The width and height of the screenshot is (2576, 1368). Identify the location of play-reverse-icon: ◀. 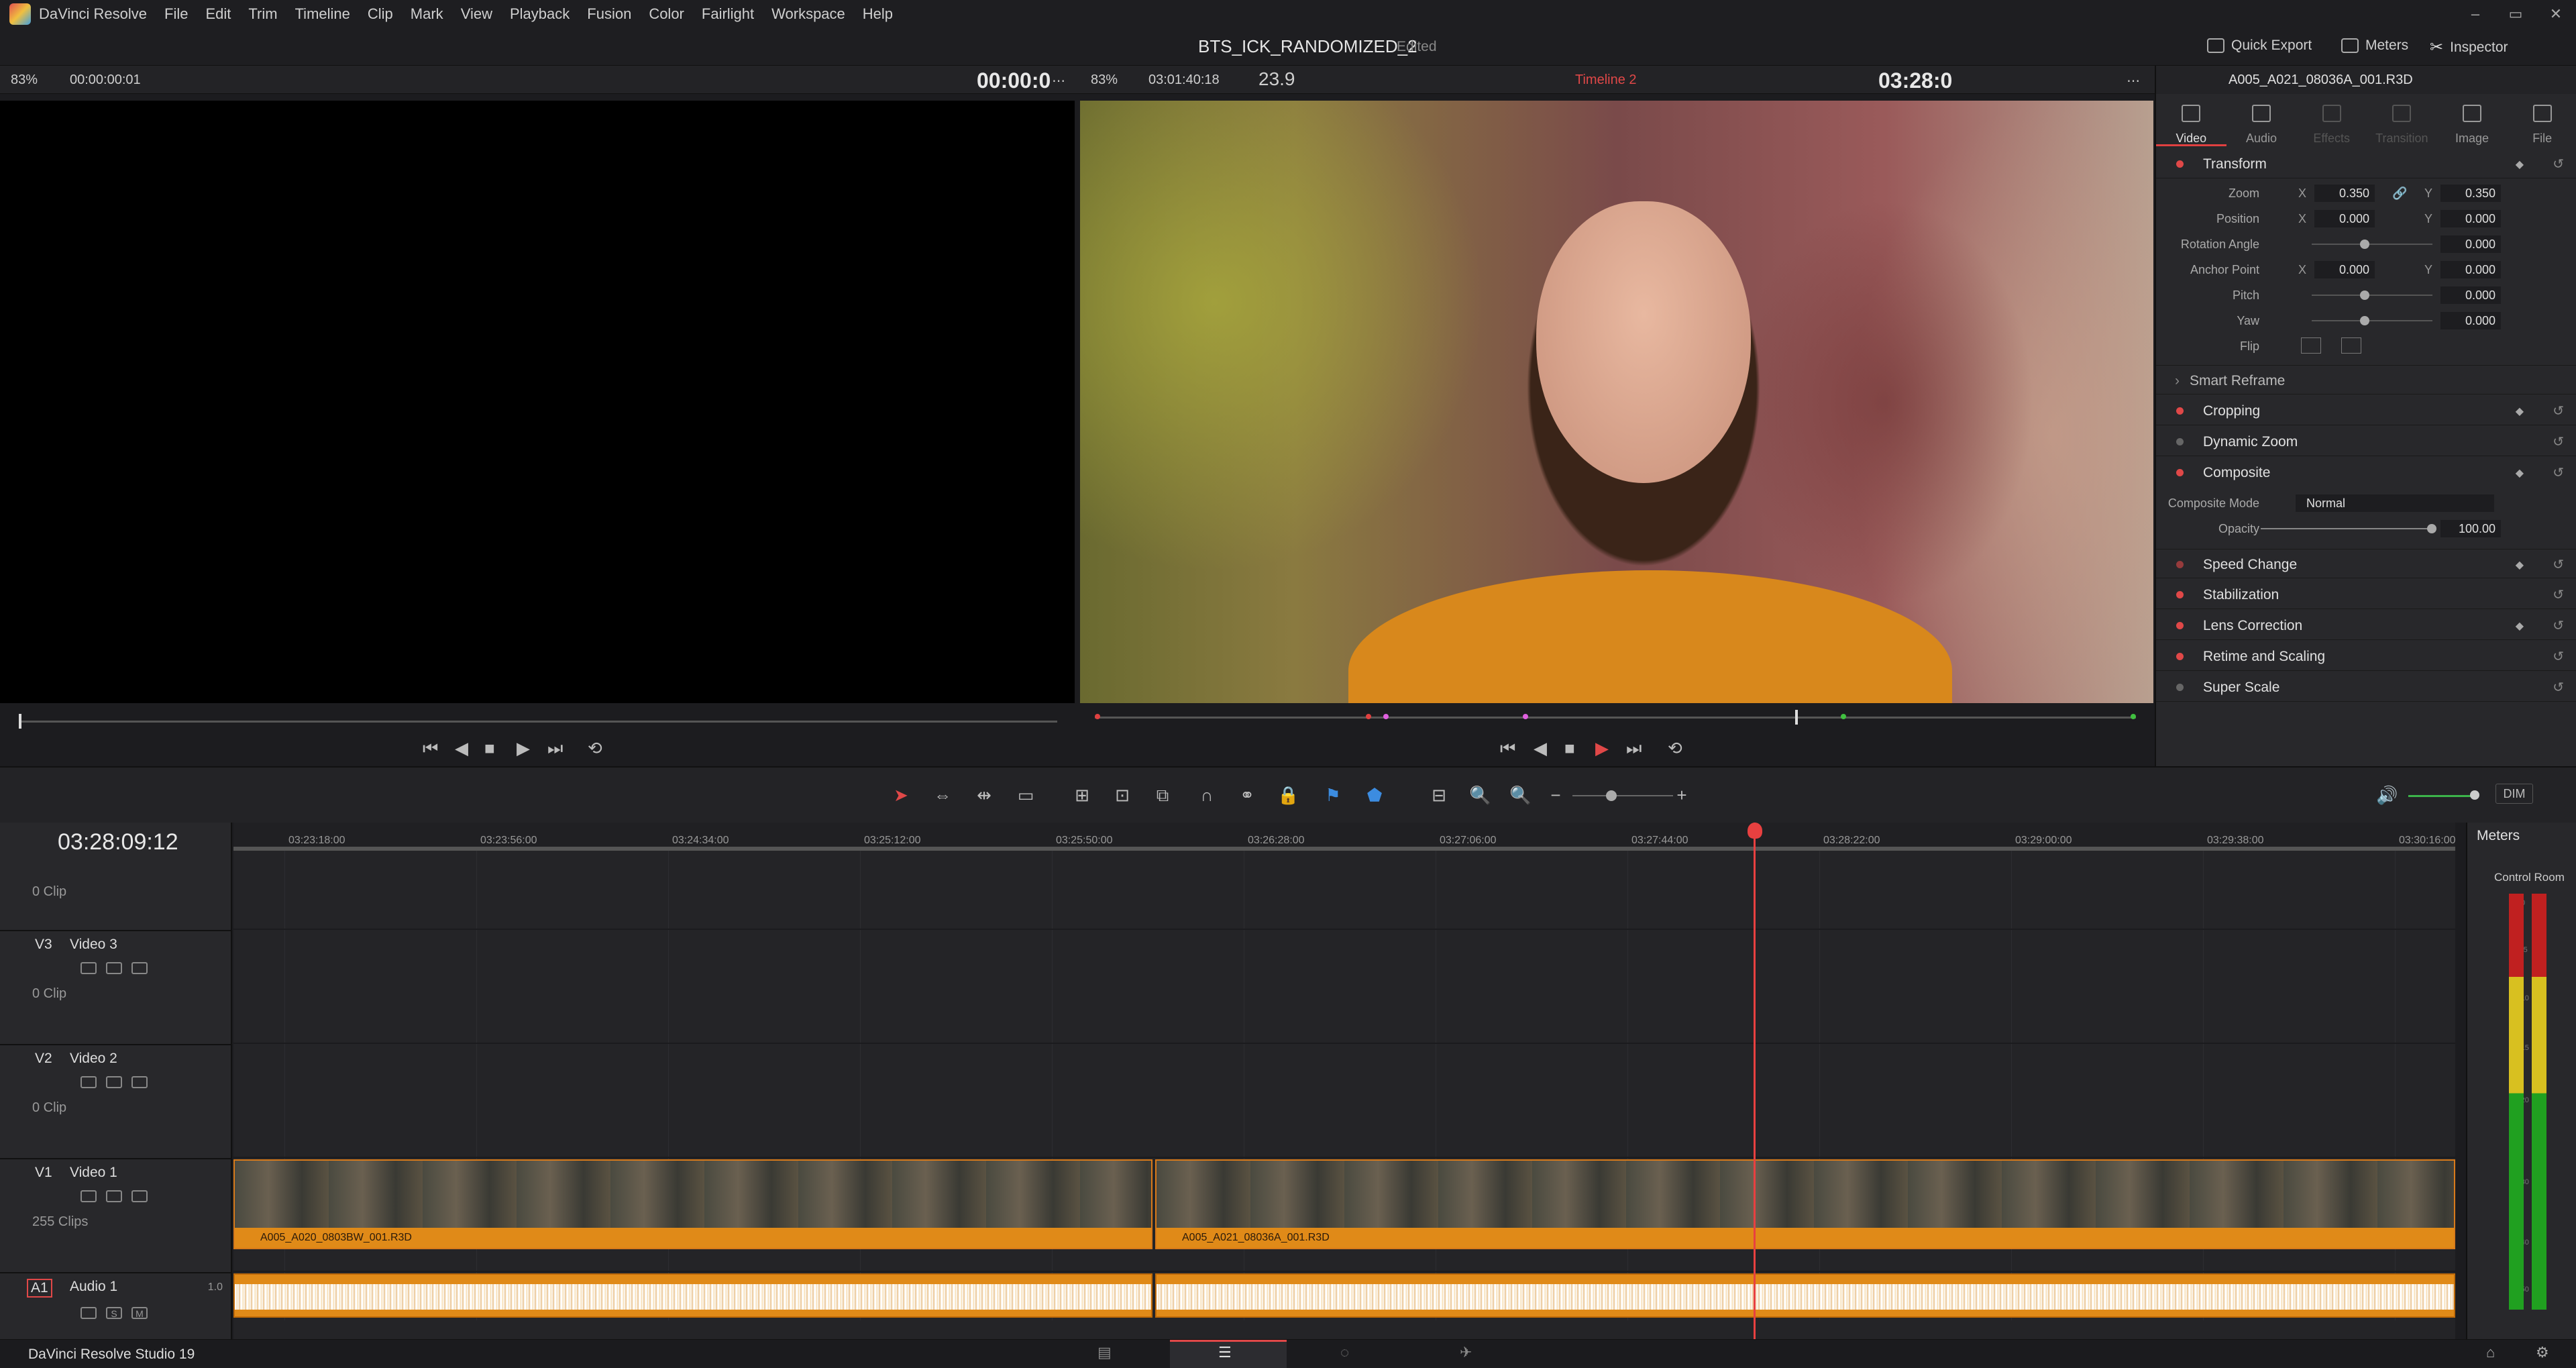
(1540, 748).